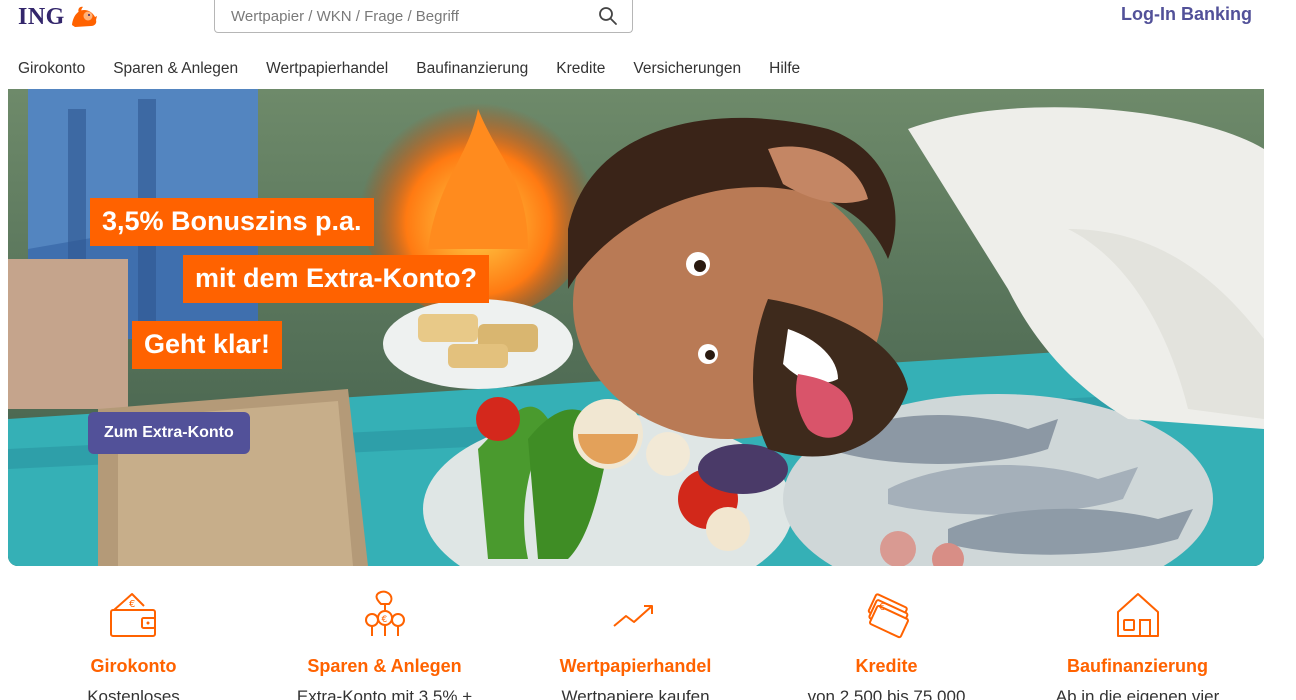  I want to click on wallet-icon: €, so click(132, 615).